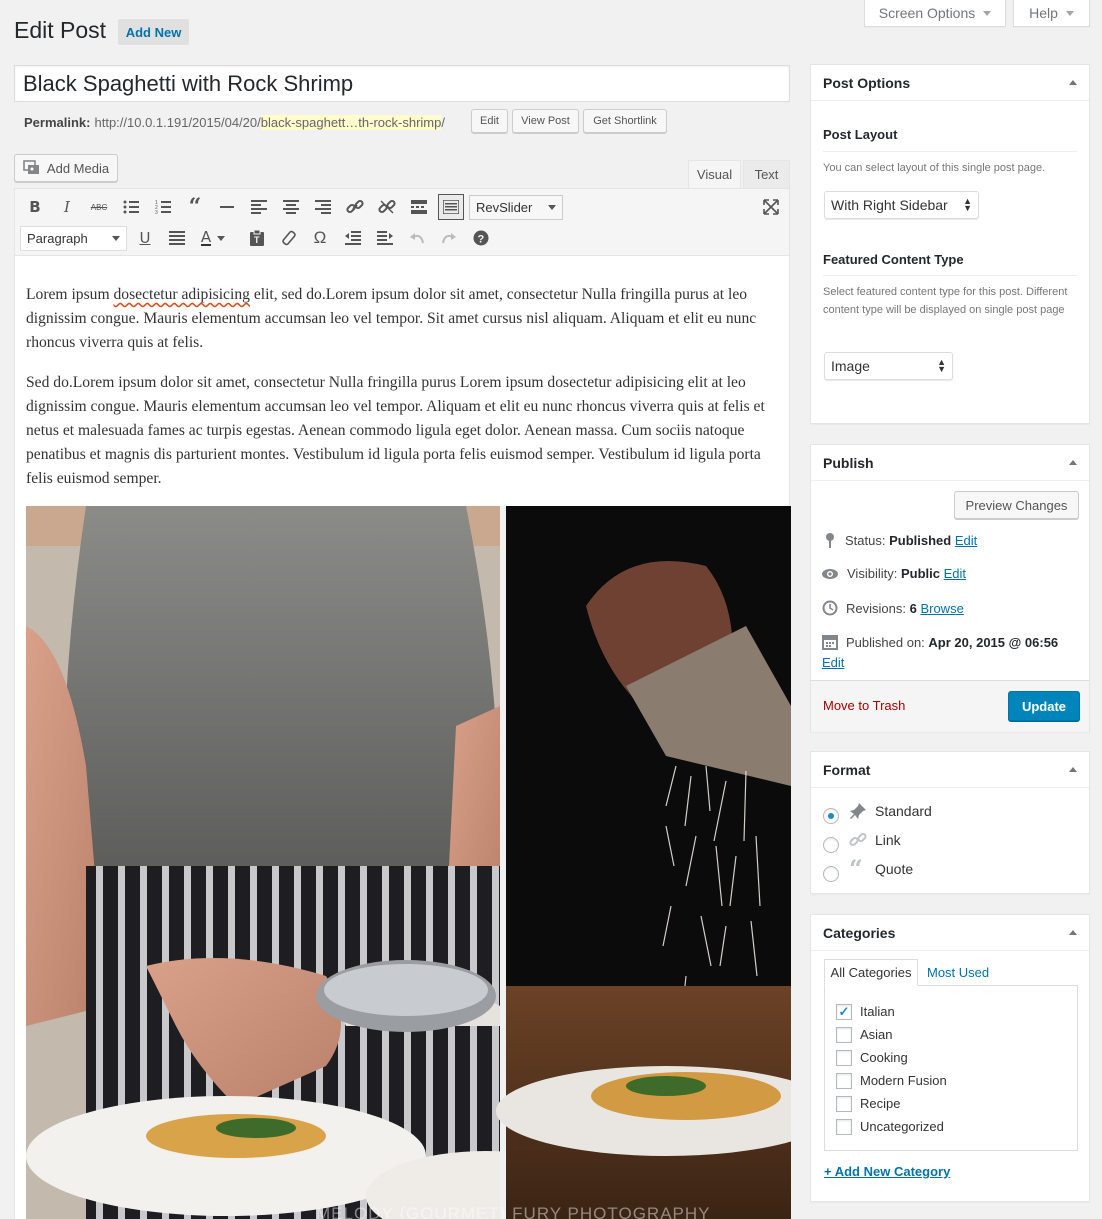 This screenshot has height=1219, width=1102. Describe the element at coordinates (850, 366) in the screenshot. I see `featured-type-value: Image` at that location.